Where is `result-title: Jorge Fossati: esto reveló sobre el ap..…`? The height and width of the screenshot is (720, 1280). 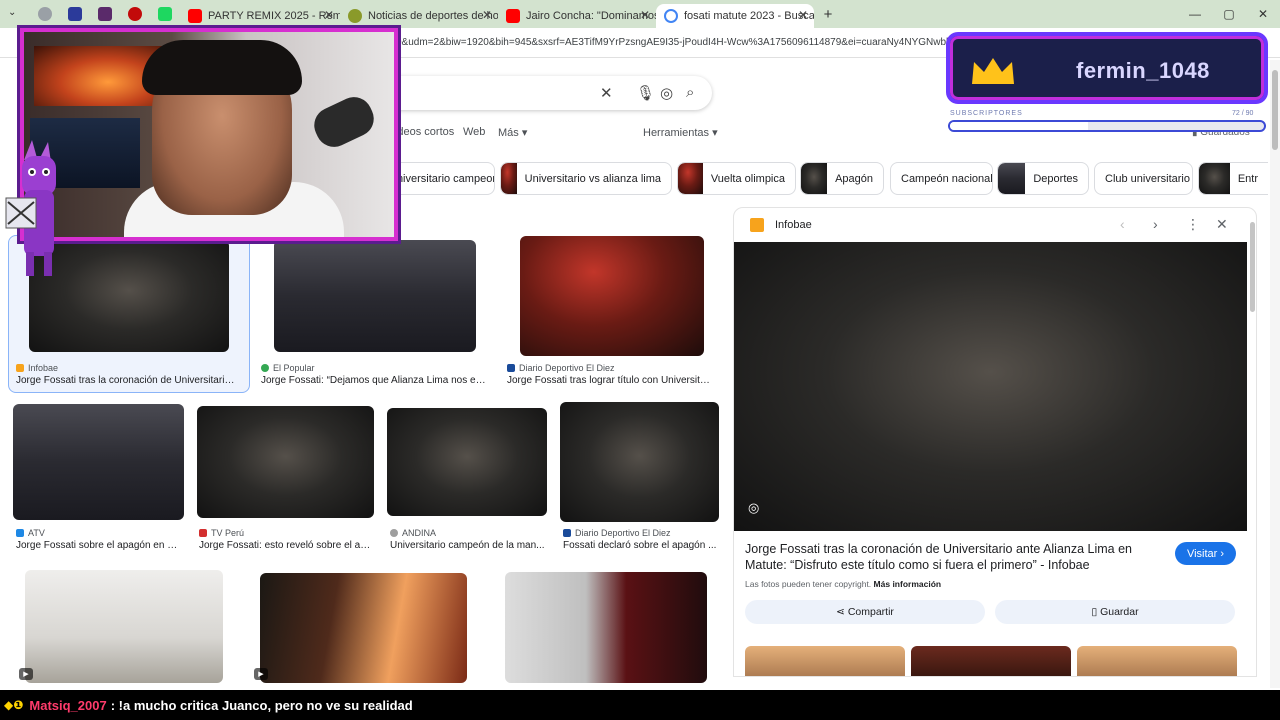
result-title: Jorge Fossati: esto reveló sobre el ap..… is located at coordinates (286, 545).